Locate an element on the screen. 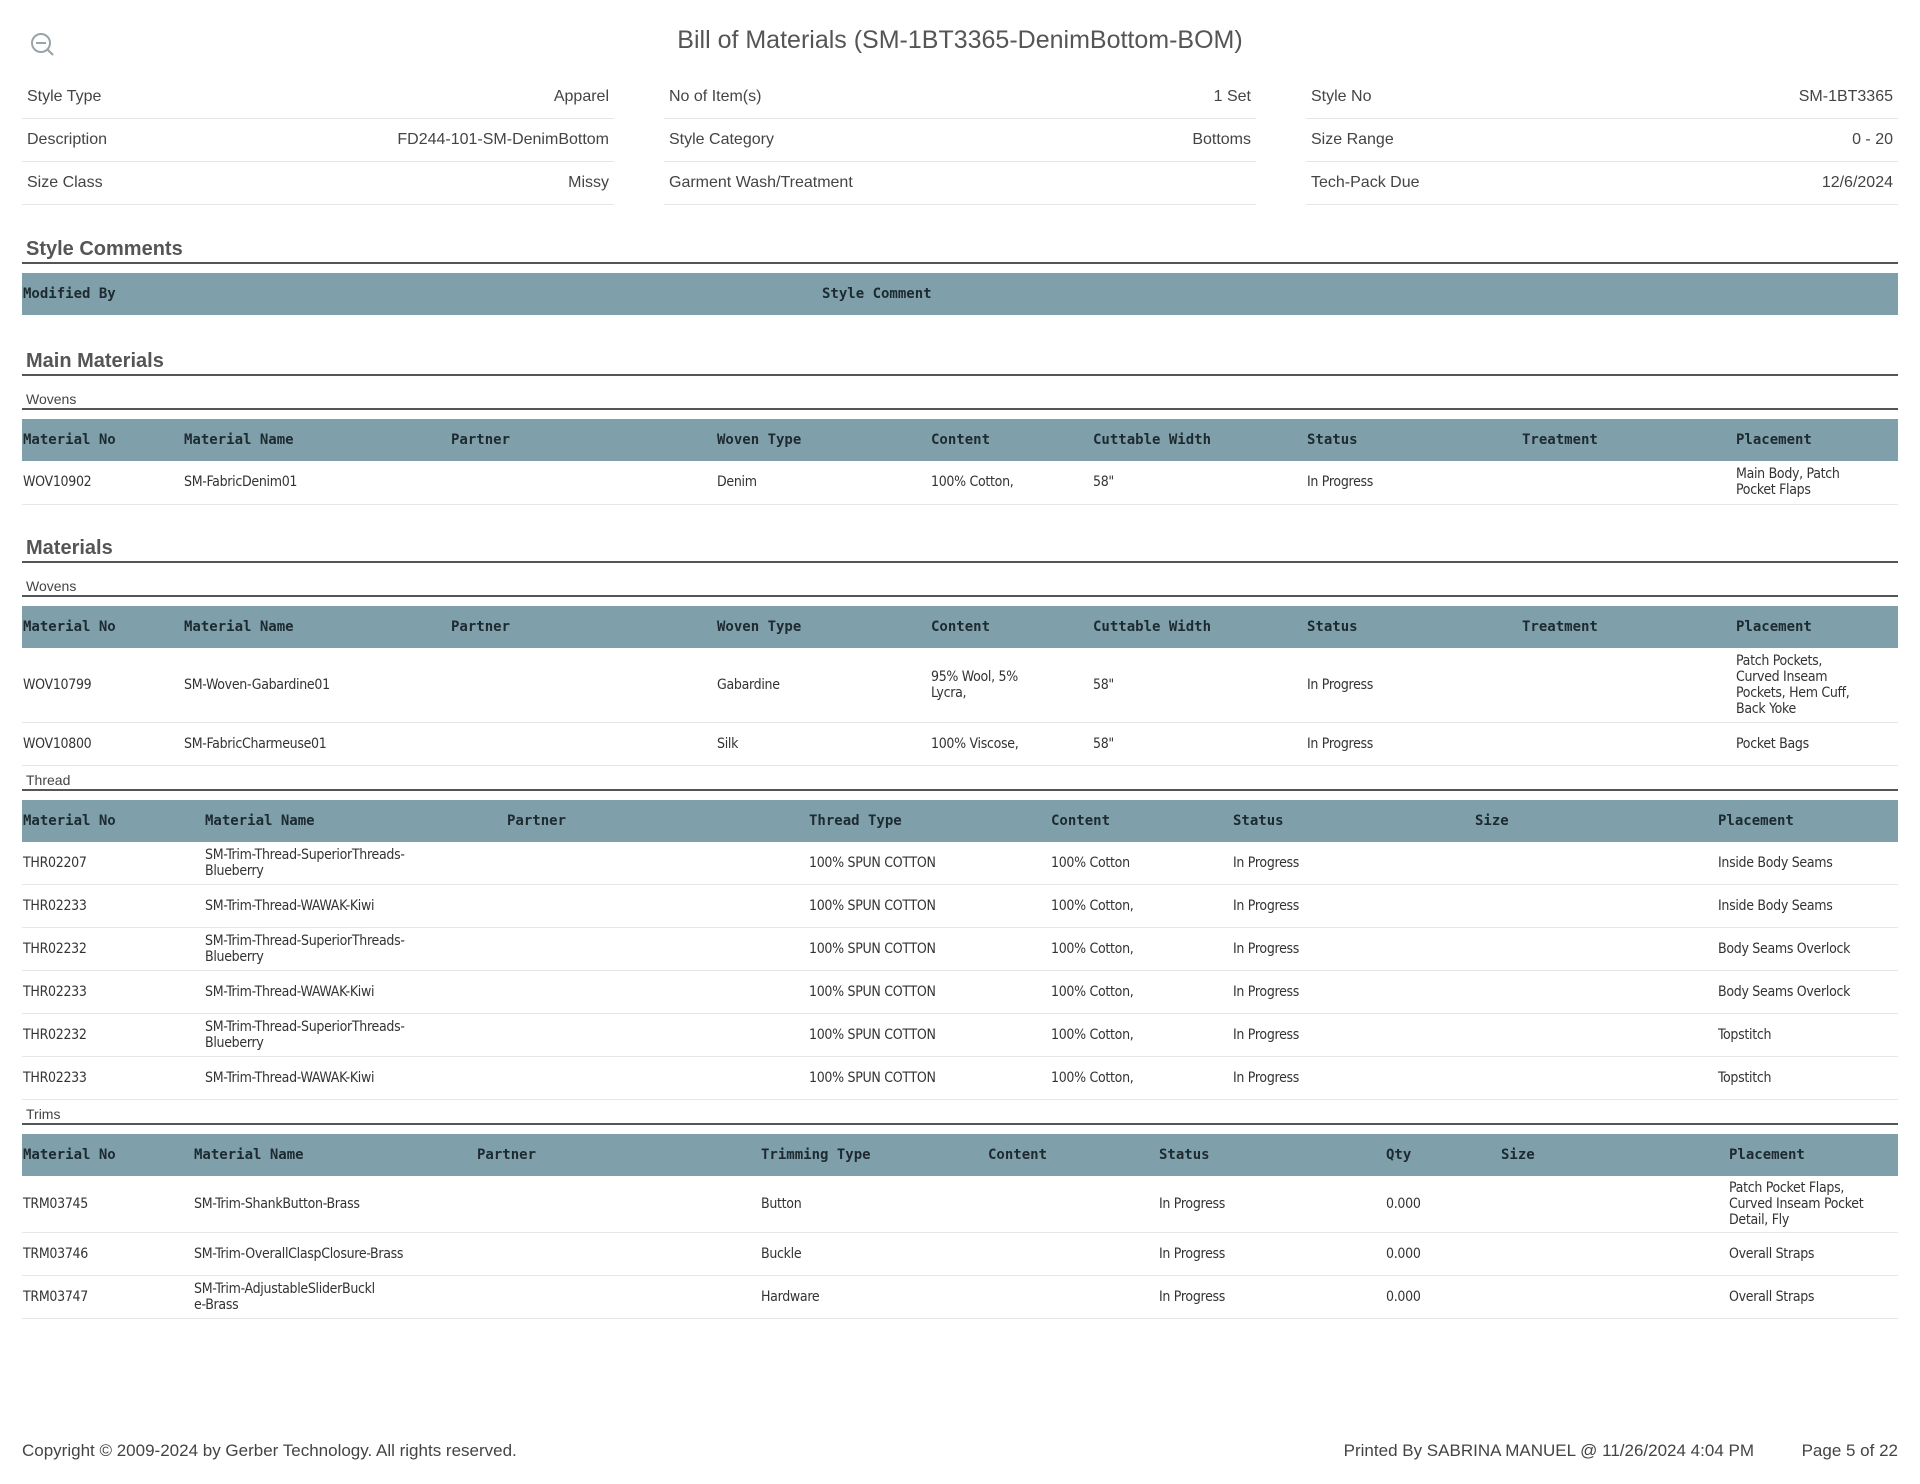  style-comments-table: Modified By Style Comment is located at coordinates (960, 294).